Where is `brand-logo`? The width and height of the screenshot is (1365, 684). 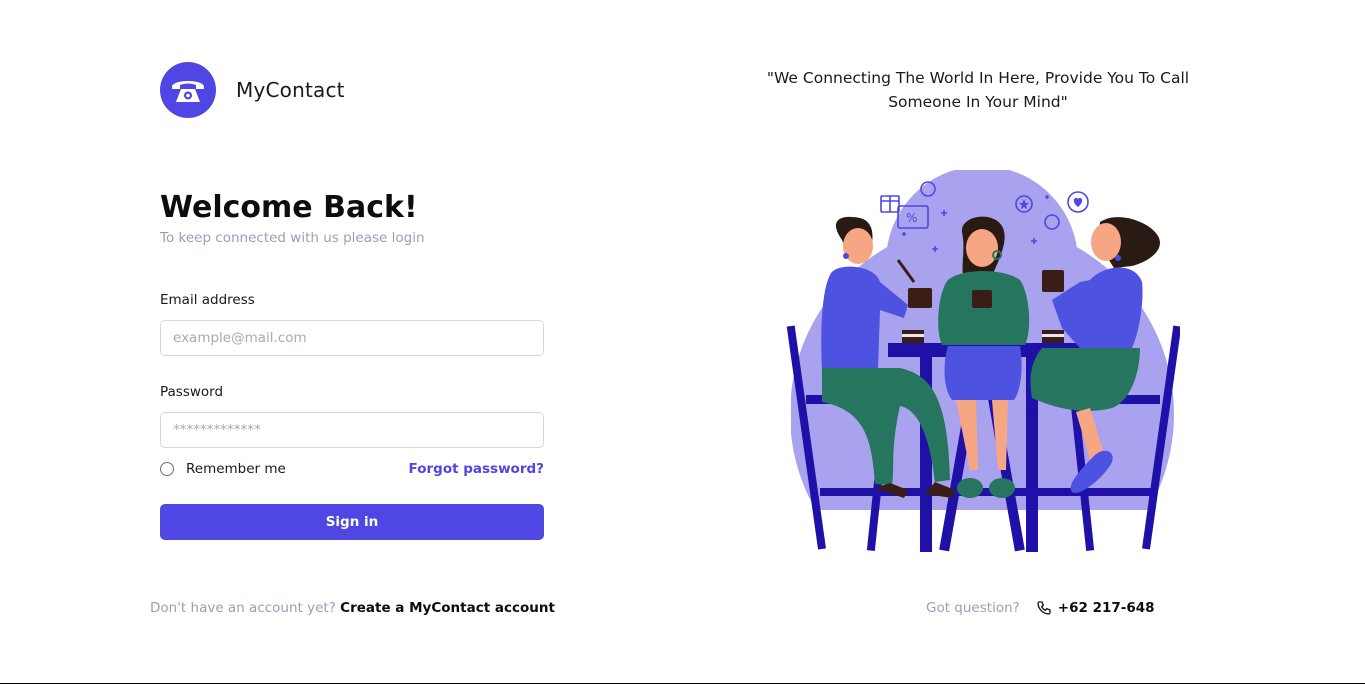 brand-logo is located at coordinates (188, 90).